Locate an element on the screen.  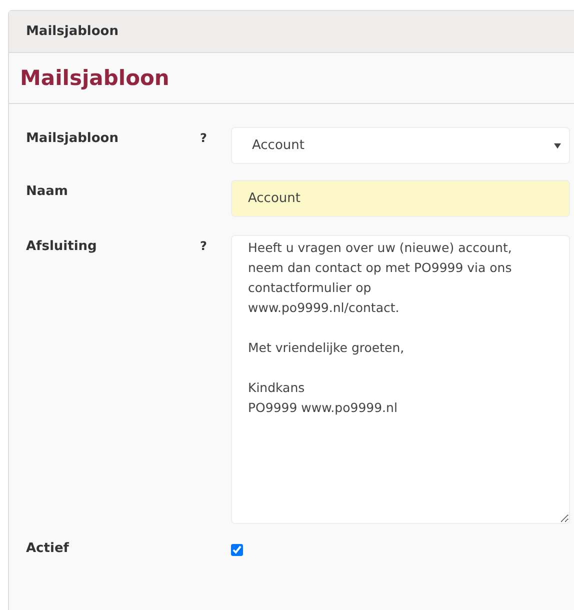
input-field: Account is located at coordinates (400, 198).